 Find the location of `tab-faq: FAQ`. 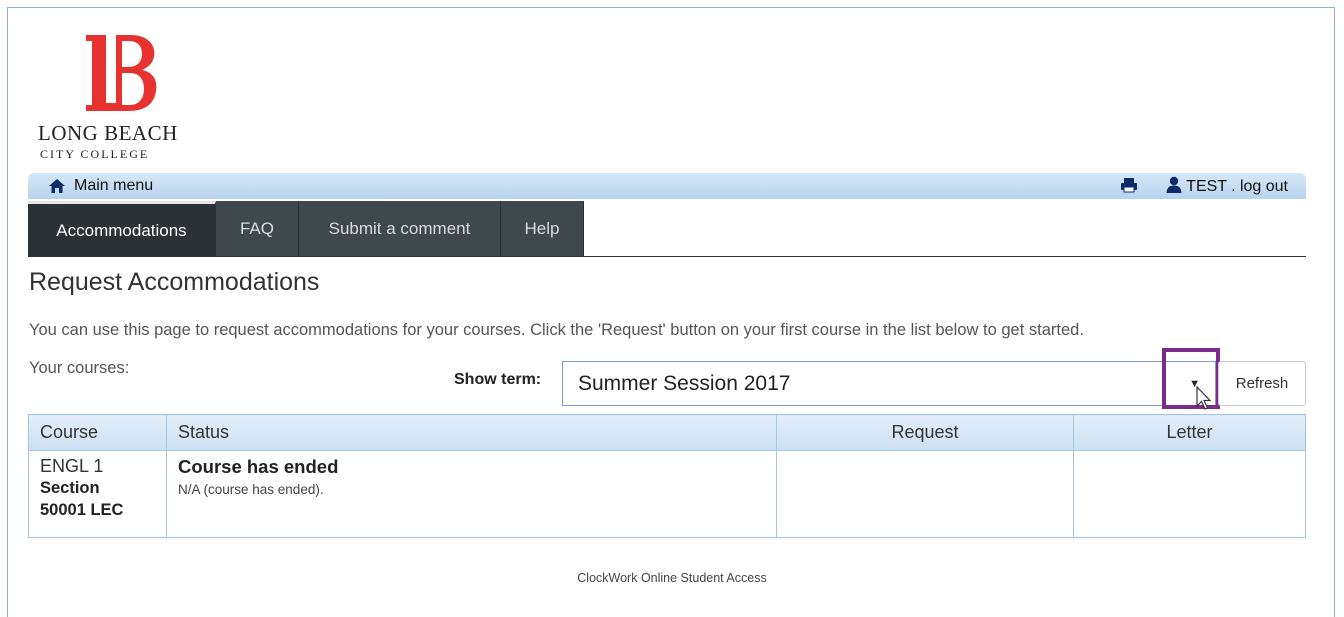

tab-faq: FAQ is located at coordinates (257, 229).